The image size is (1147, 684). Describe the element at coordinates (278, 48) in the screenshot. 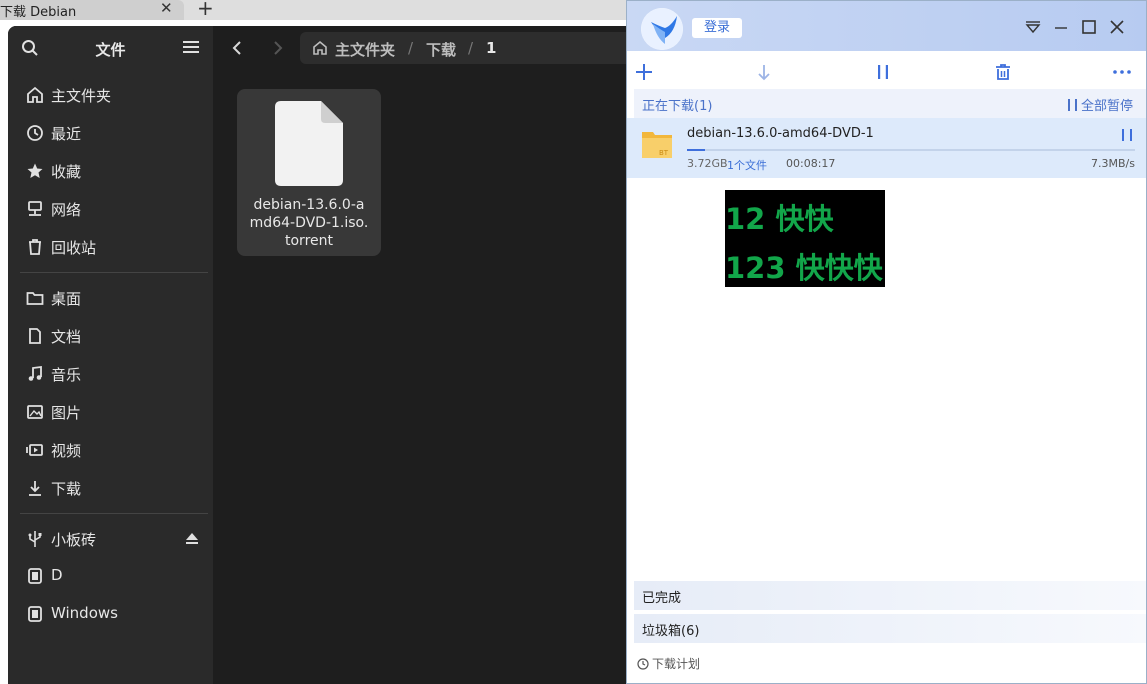

I see `forward-arrow-icon` at that location.